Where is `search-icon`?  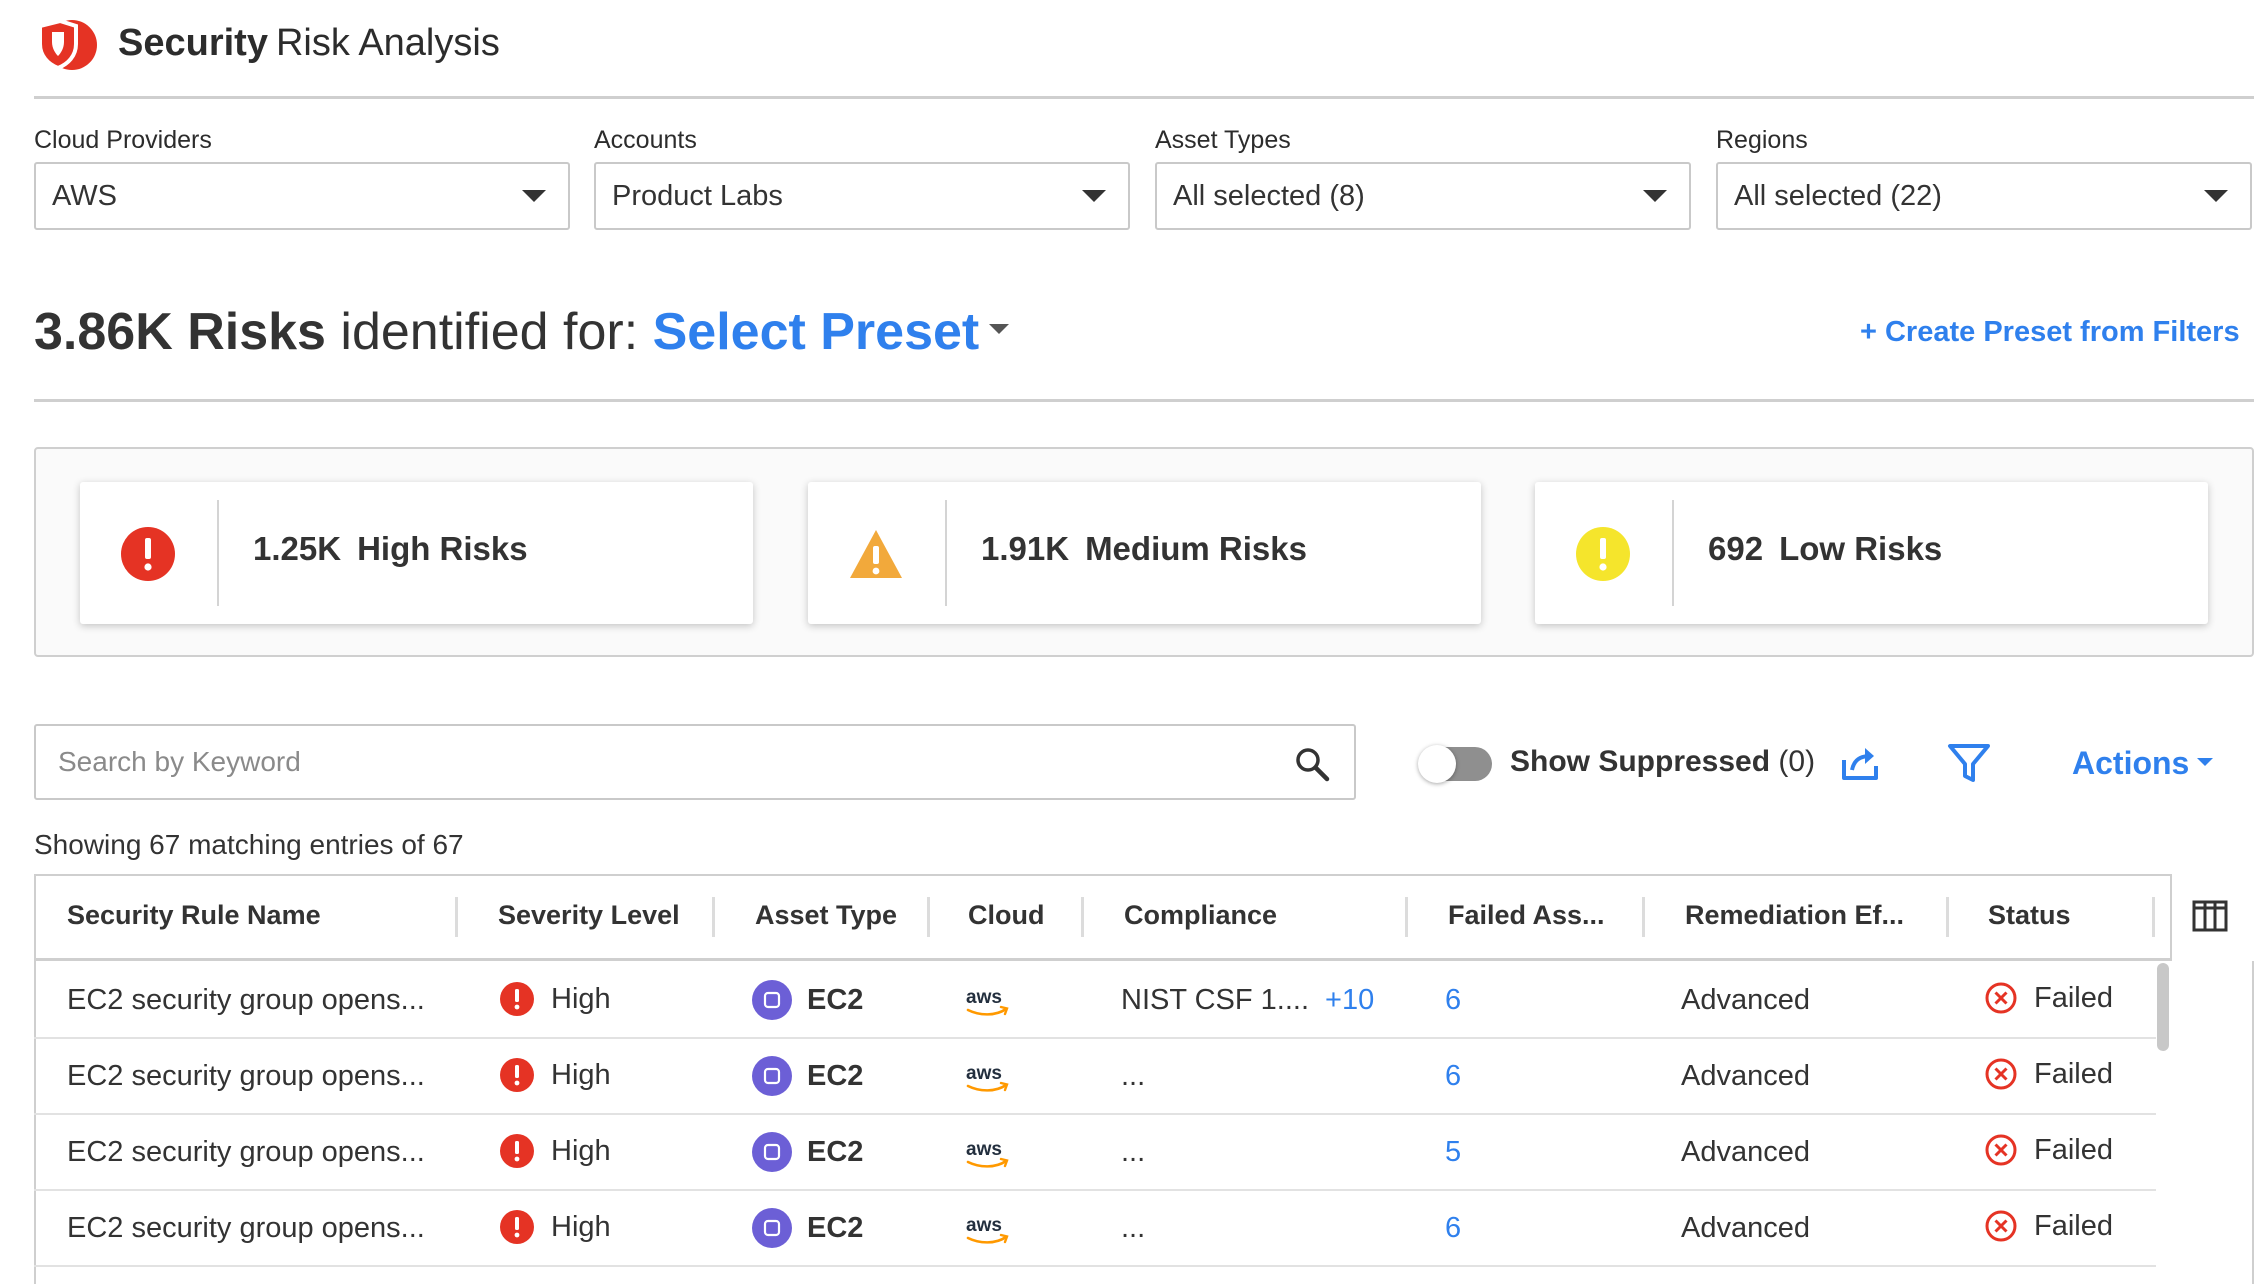
search-icon is located at coordinates (1312, 764).